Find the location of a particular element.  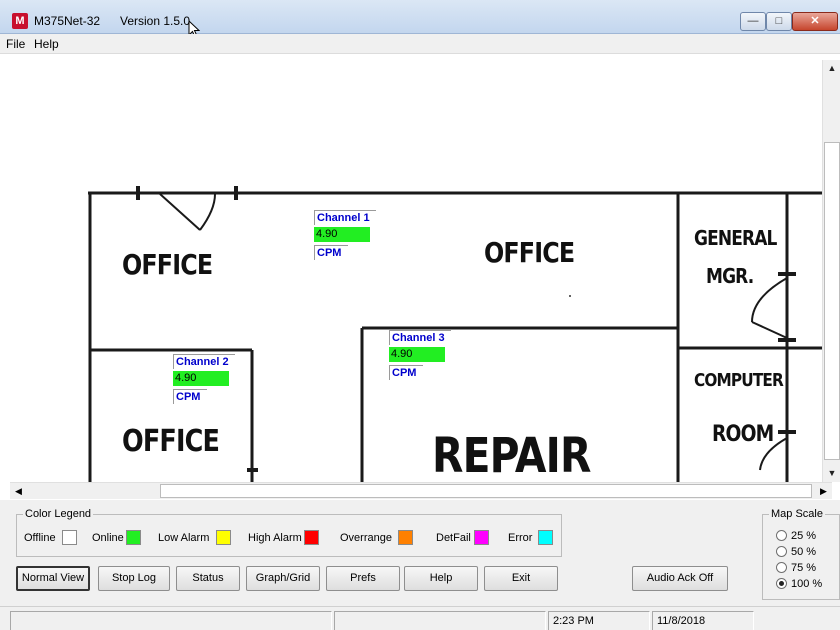

room-label: COMPUTER is located at coordinates (739, 380).